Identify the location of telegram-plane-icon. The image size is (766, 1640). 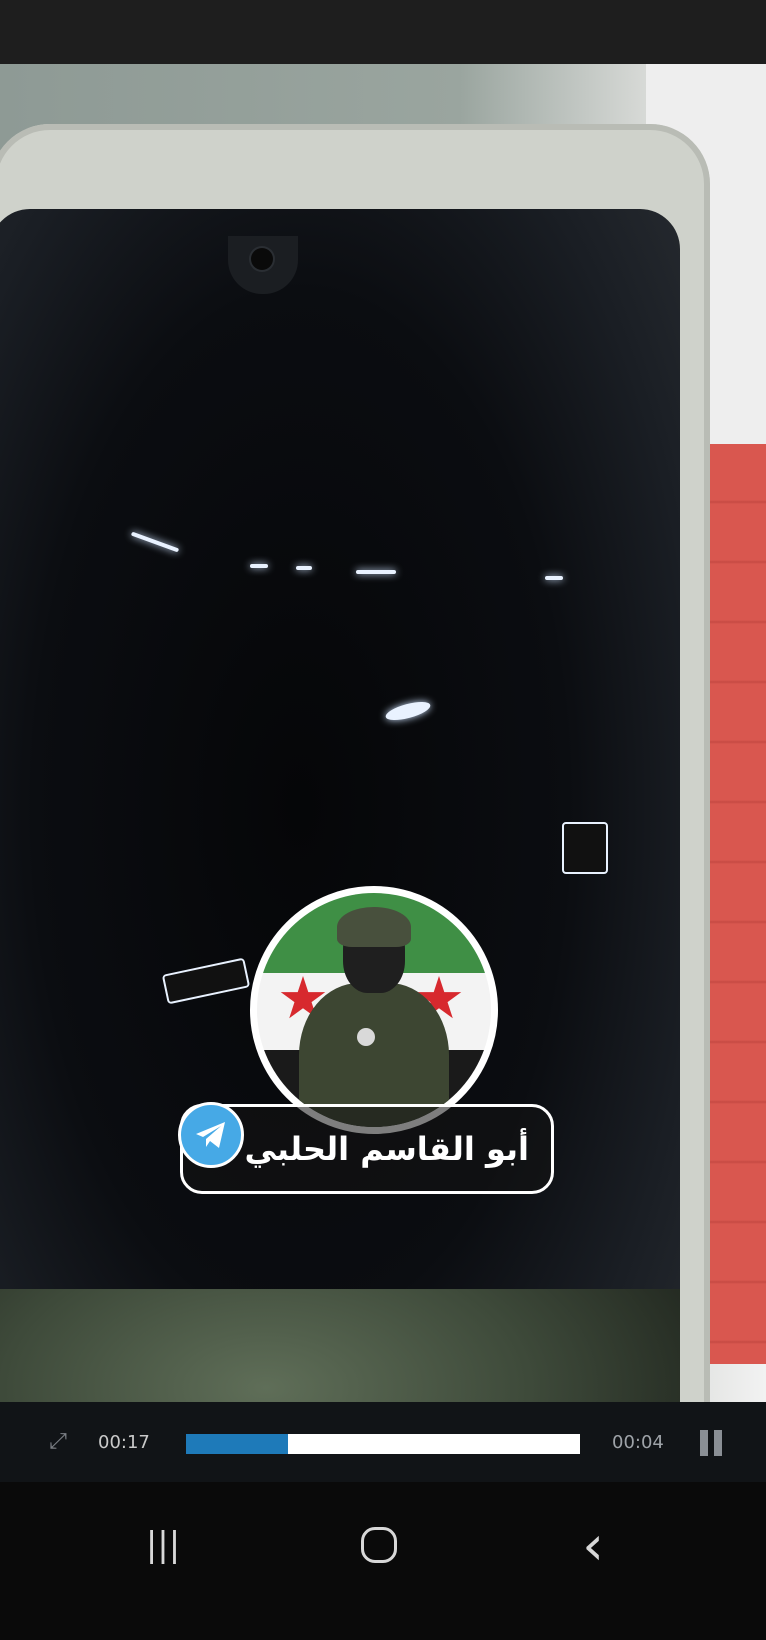
(210, 1135).